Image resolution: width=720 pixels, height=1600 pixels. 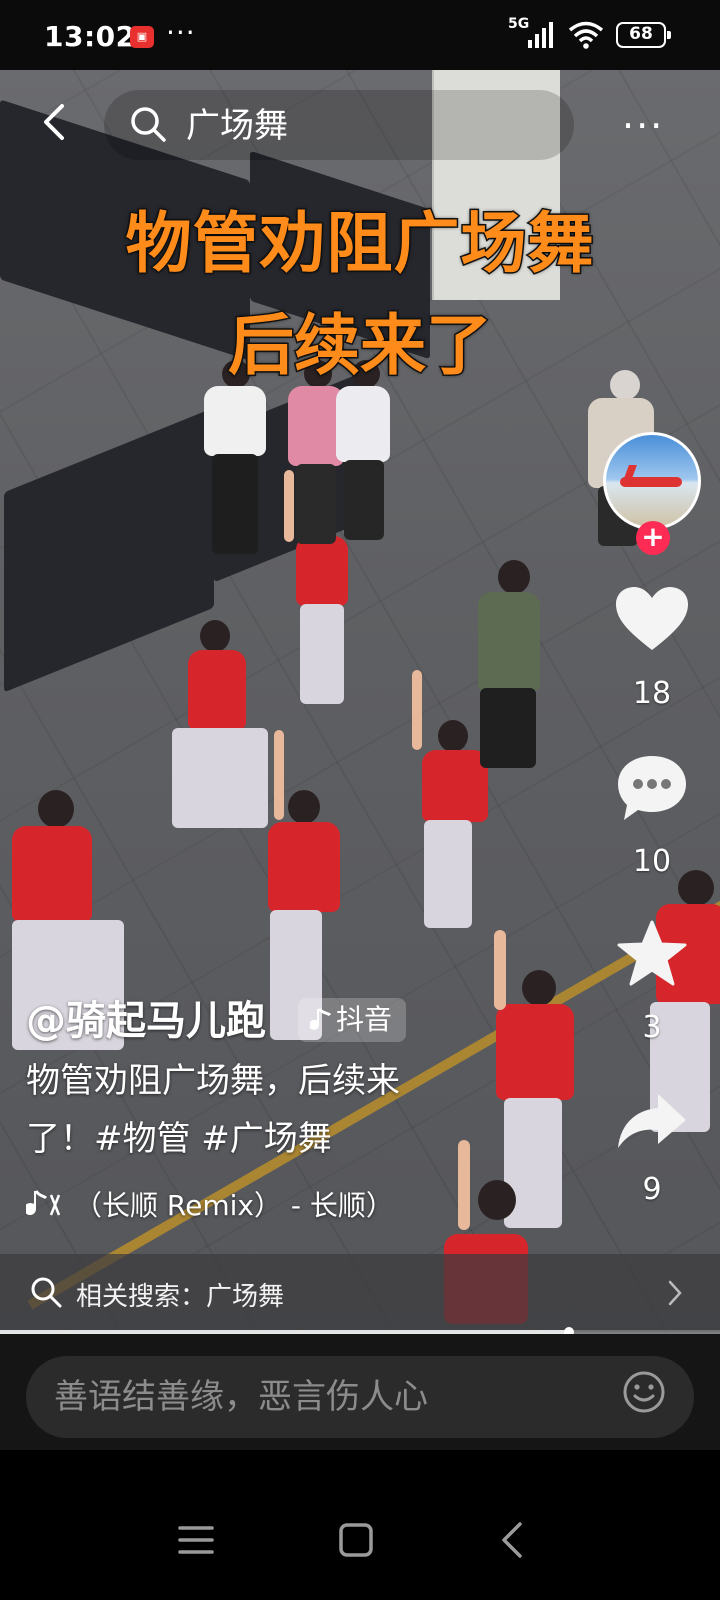 What do you see at coordinates (360, 1293) in the screenshot?
I see `related-search-bar: 相关搜索：广场舞` at bounding box center [360, 1293].